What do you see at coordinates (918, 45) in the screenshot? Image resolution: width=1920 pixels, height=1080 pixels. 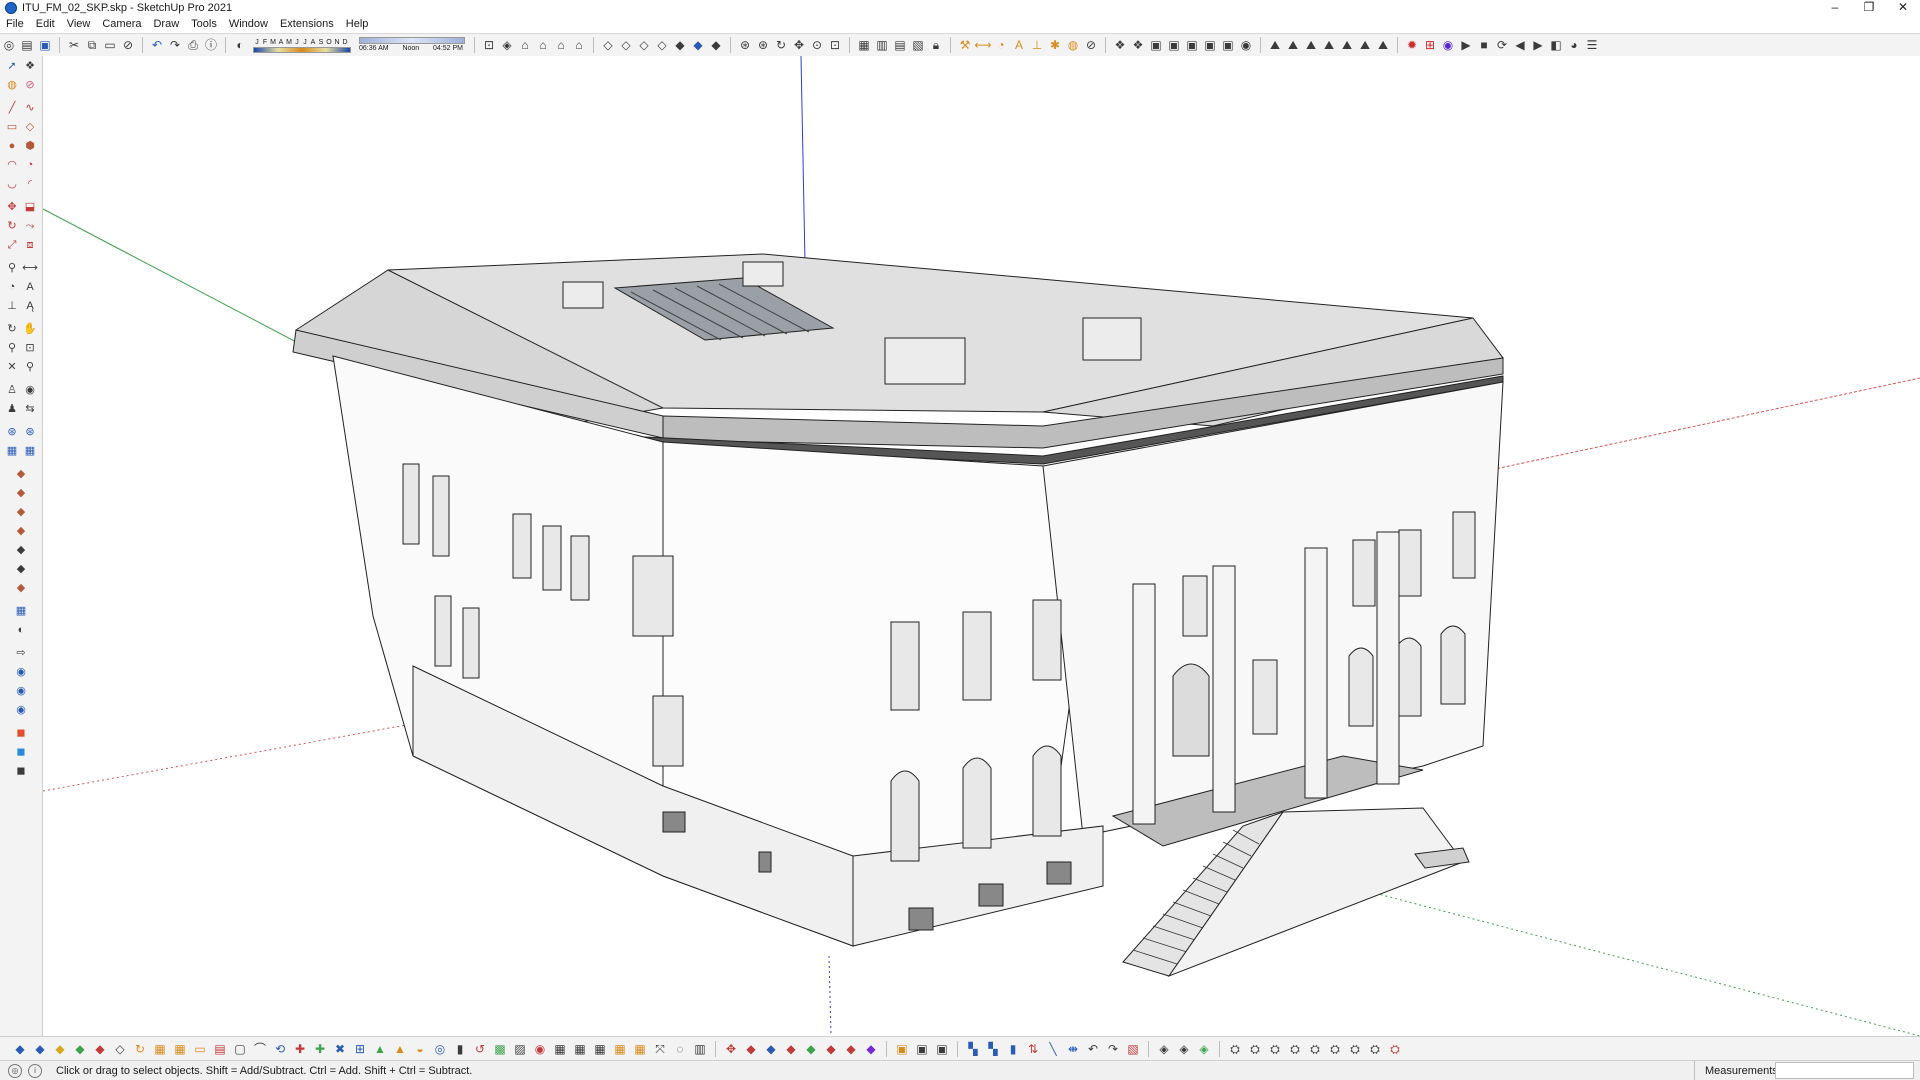 I see `section-fill-icon: ▧` at bounding box center [918, 45].